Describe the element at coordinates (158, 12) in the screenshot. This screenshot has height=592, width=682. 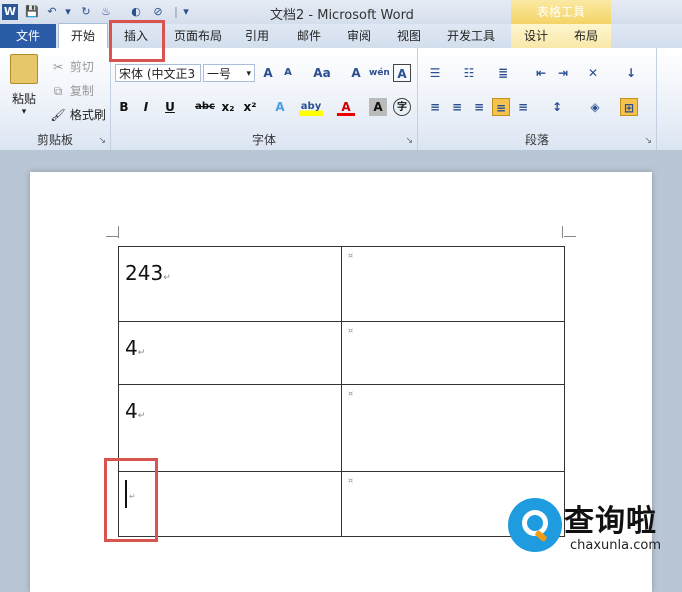
I see `erase-icon: ⊘` at that location.